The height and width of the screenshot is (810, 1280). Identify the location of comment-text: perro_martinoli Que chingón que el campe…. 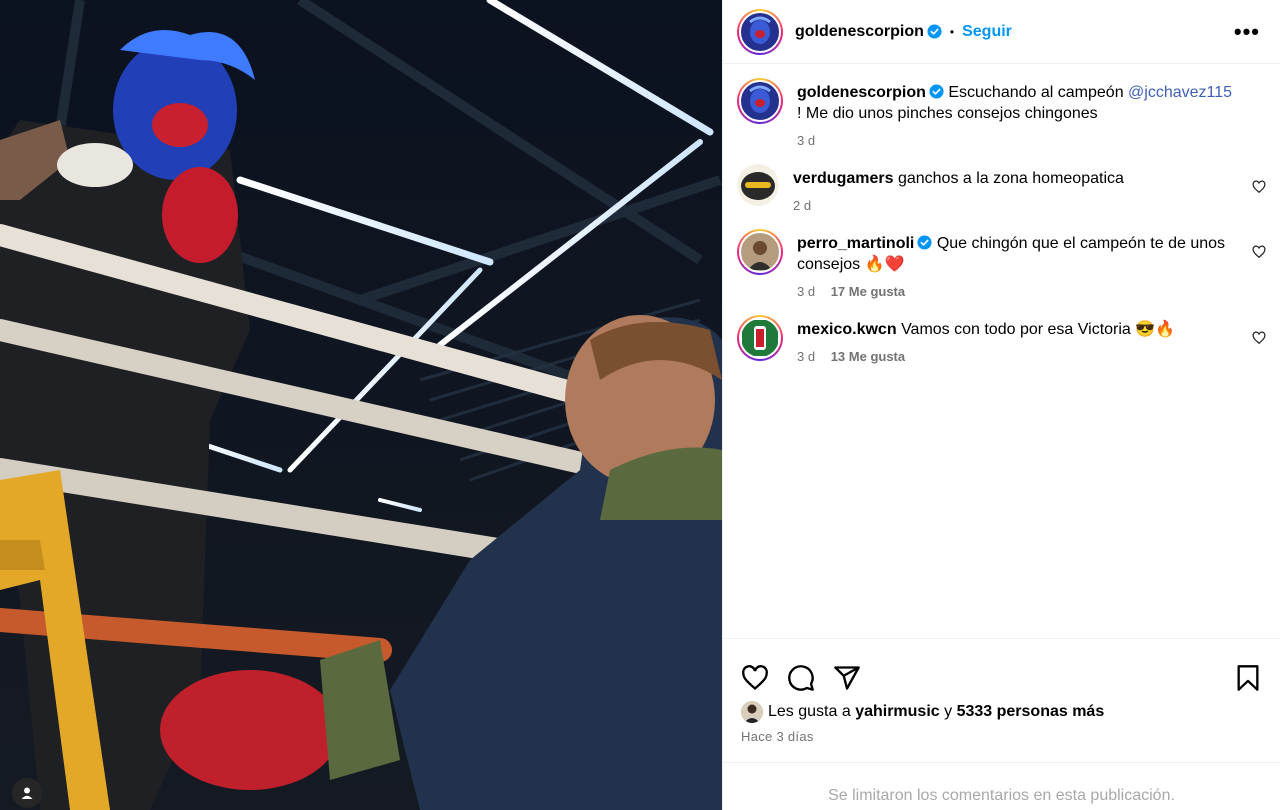
(1018, 254).